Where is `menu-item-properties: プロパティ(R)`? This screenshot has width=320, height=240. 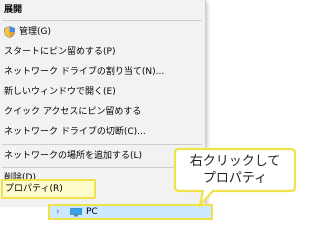 menu-item-properties: プロパティ(R) is located at coordinates (48, 189).